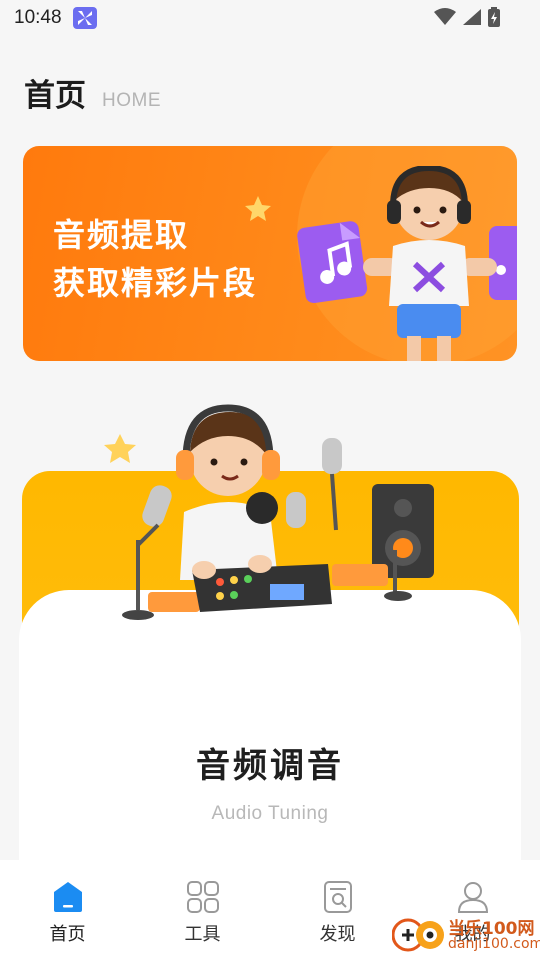  I want to click on nav-item-tools: 工具, so click(202, 910).